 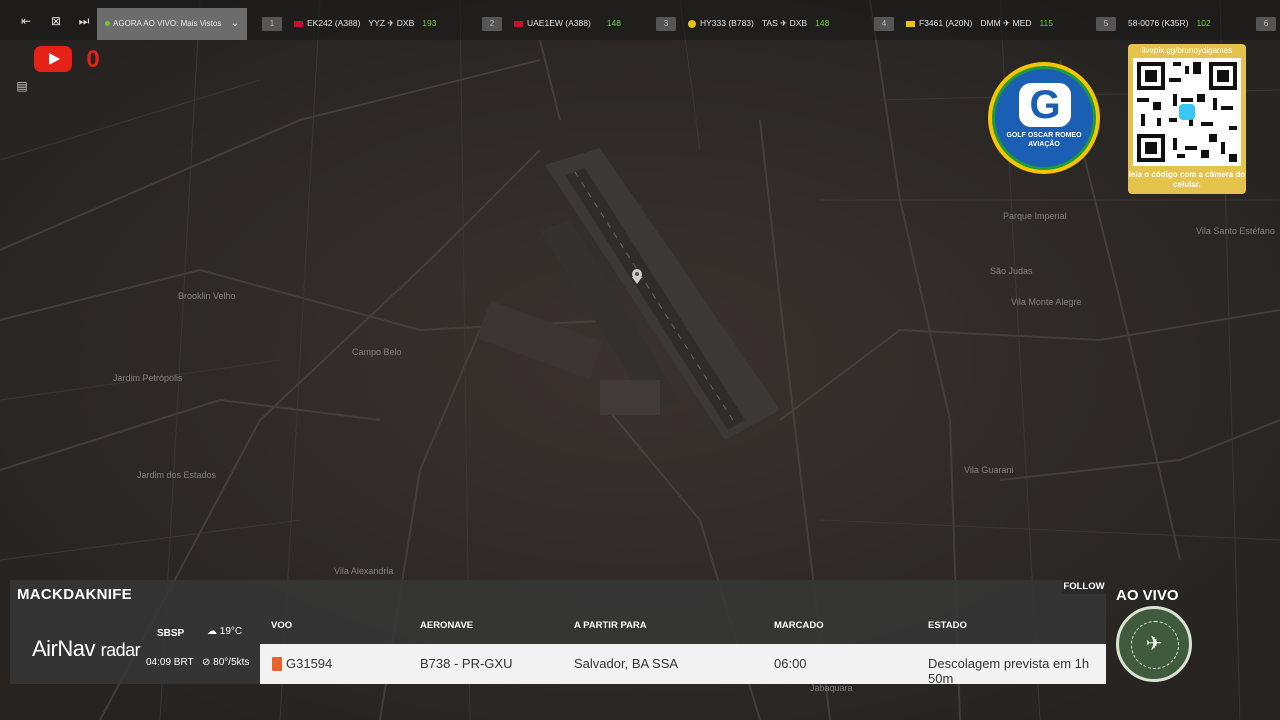 I want to click on close-panel-icon: ⊠, so click(x=56, y=21).